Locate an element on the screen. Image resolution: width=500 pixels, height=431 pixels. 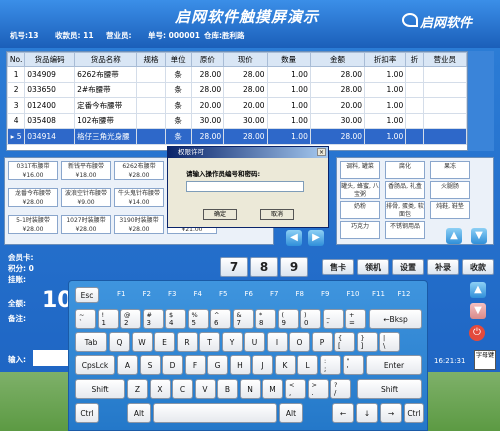
category-button: 巧克力 is located at coordinates (360, 230).